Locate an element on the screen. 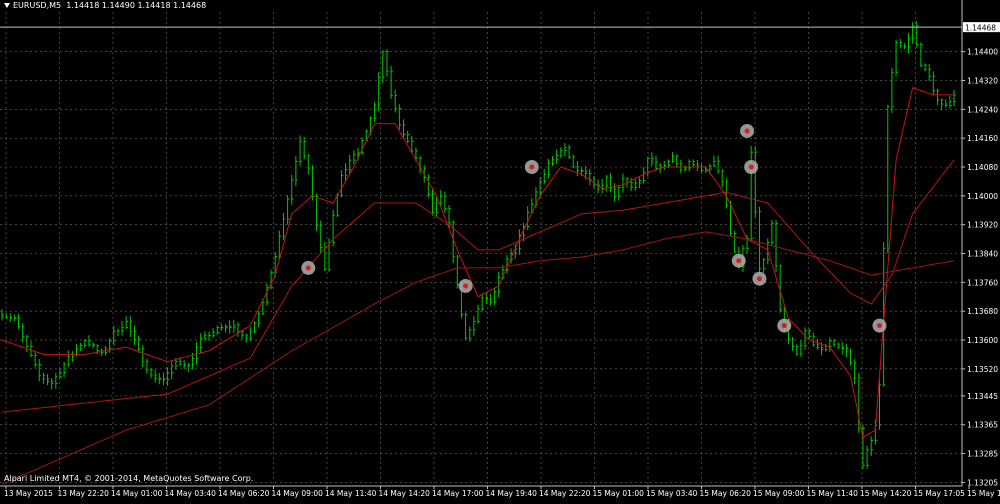 Image resolution: width=1000 pixels, height=504 pixels. symbol-timeframe: EURUSD,M5 is located at coordinates (37, 5).